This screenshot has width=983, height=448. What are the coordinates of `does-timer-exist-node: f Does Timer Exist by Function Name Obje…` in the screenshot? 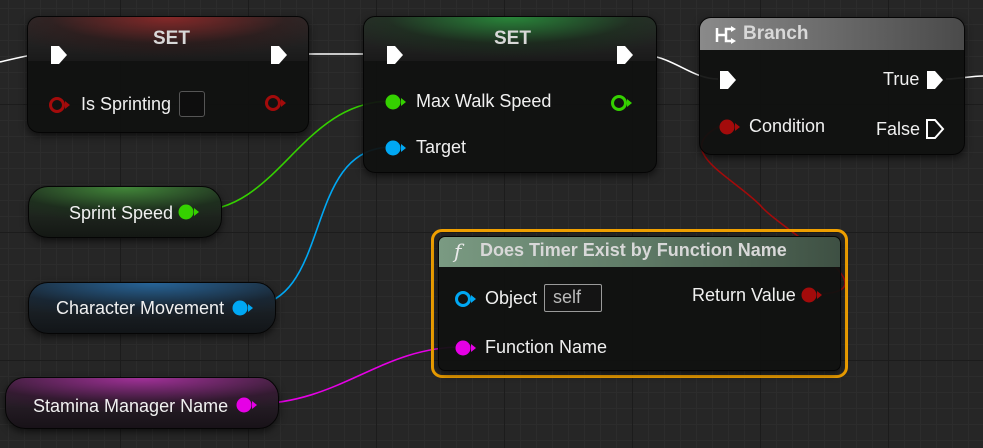 It's located at (639, 303).